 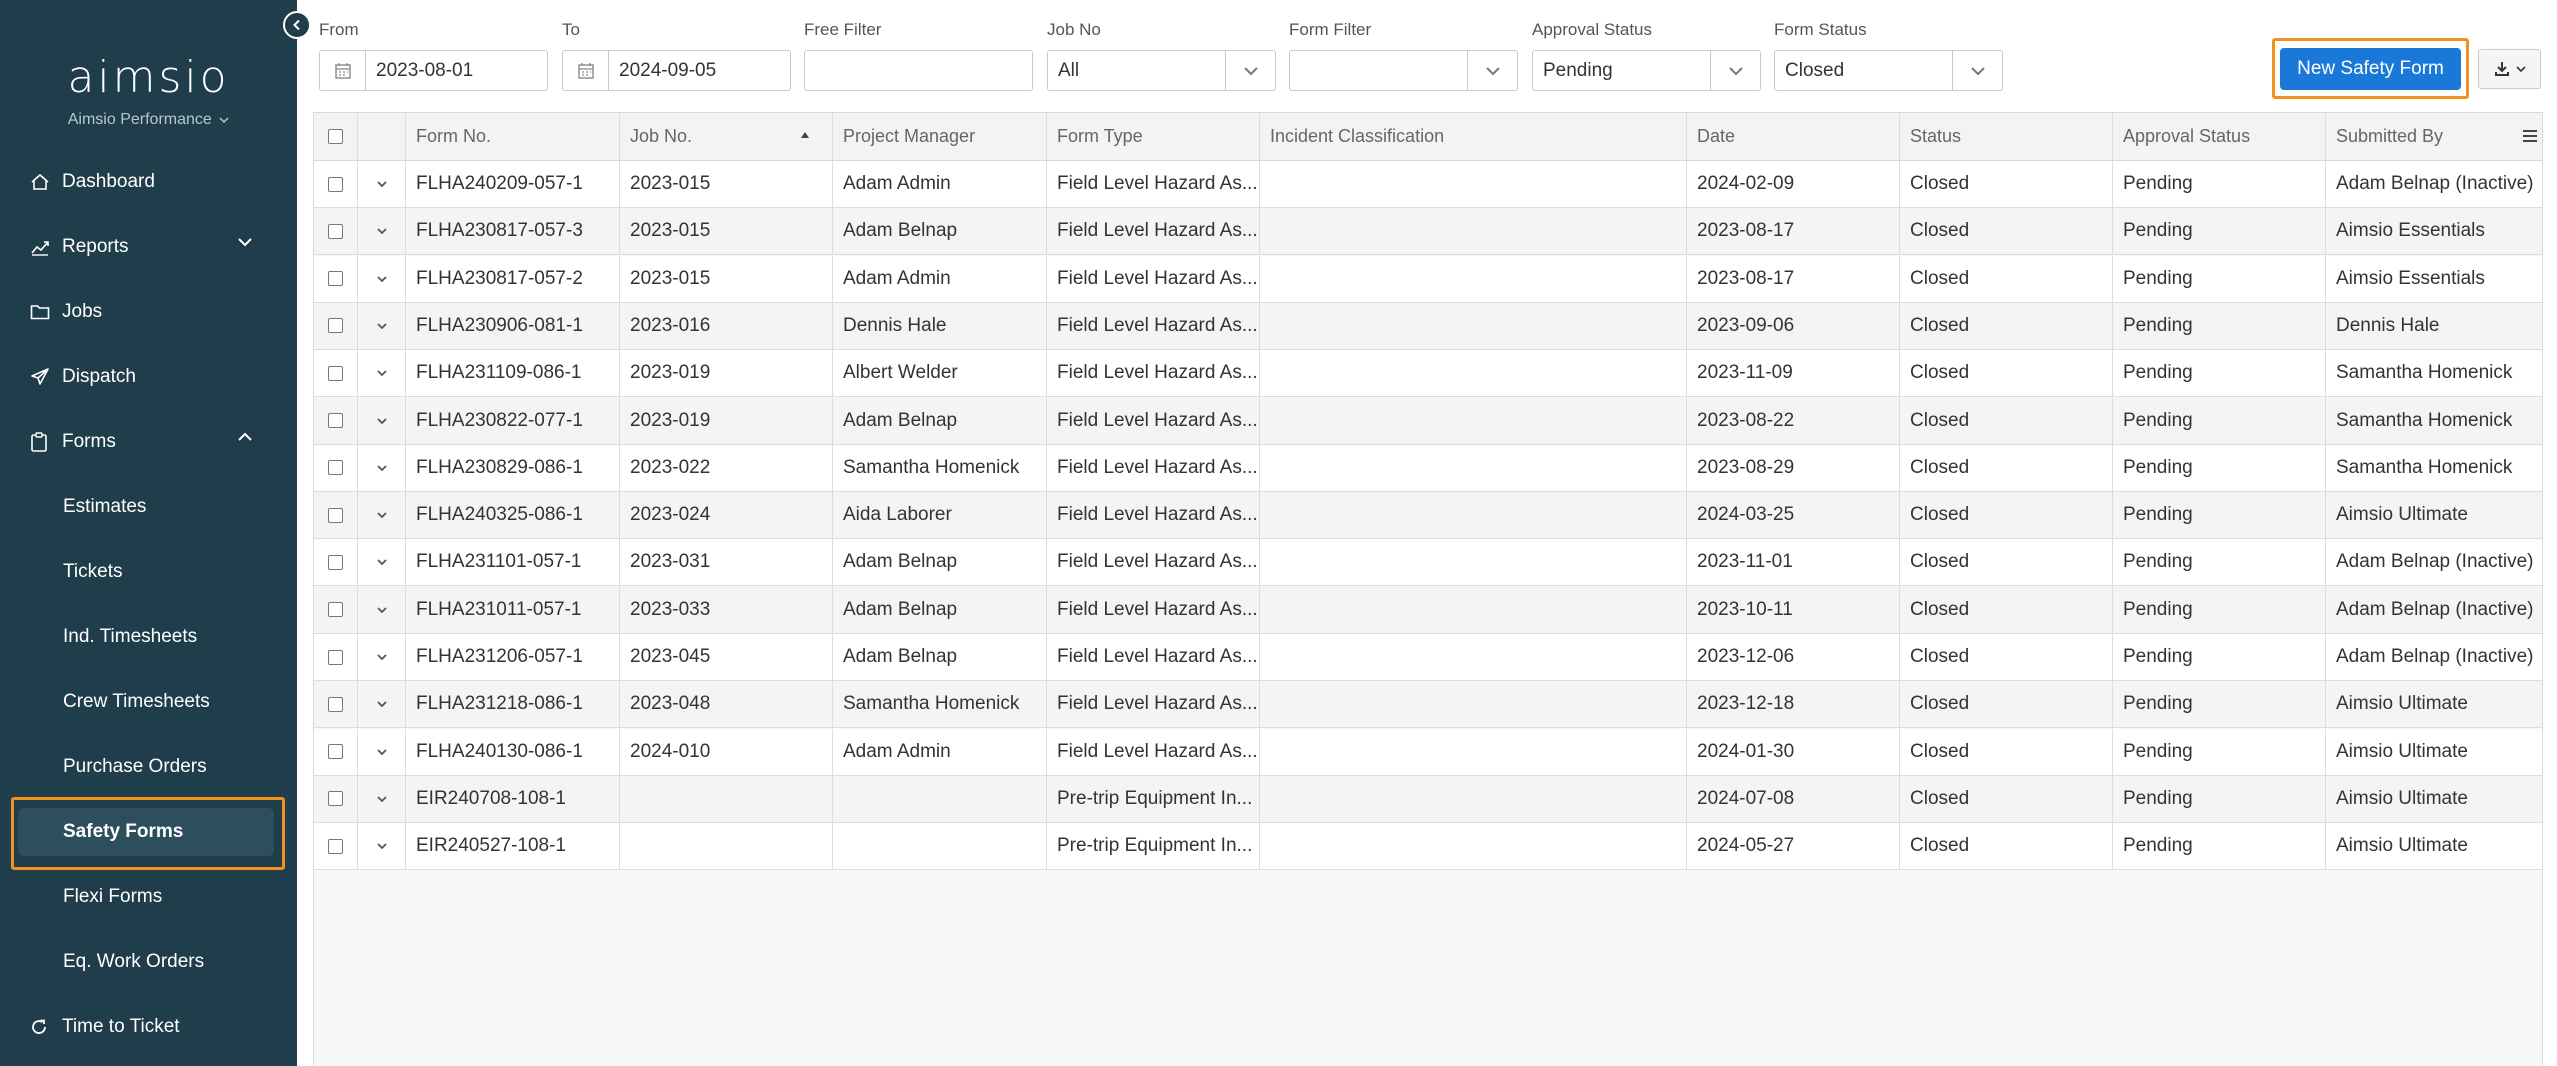 I want to click on nav-time-to-ticket: Time to Ticket, so click(x=148, y=1027).